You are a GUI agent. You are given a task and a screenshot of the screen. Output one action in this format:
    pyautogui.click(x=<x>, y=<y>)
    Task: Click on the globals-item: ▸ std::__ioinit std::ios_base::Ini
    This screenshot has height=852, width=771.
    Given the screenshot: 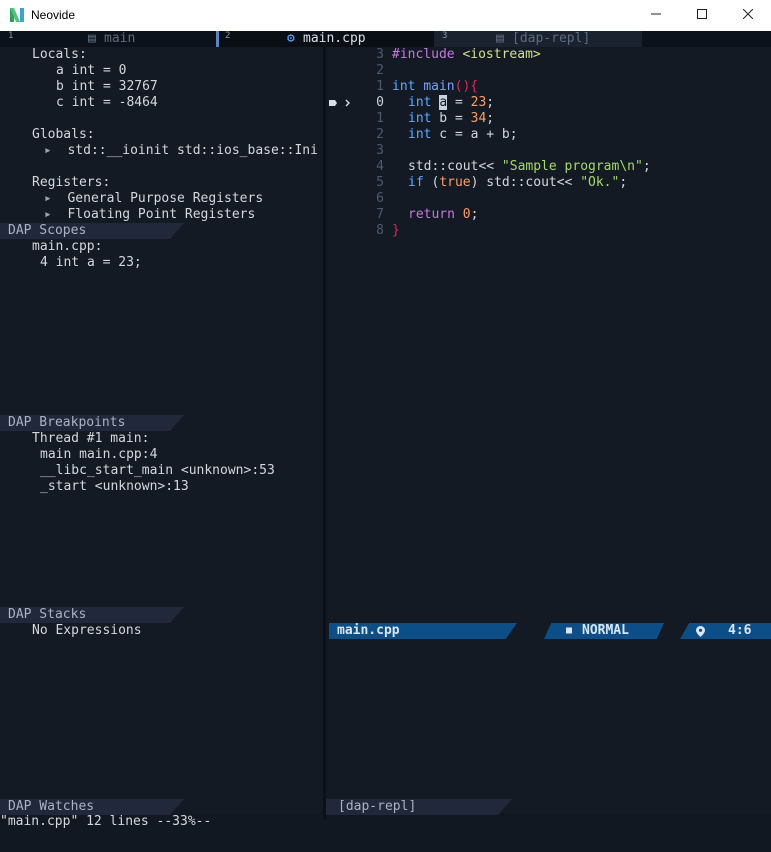 What is the action you would take?
    pyautogui.click(x=181, y=151)
    